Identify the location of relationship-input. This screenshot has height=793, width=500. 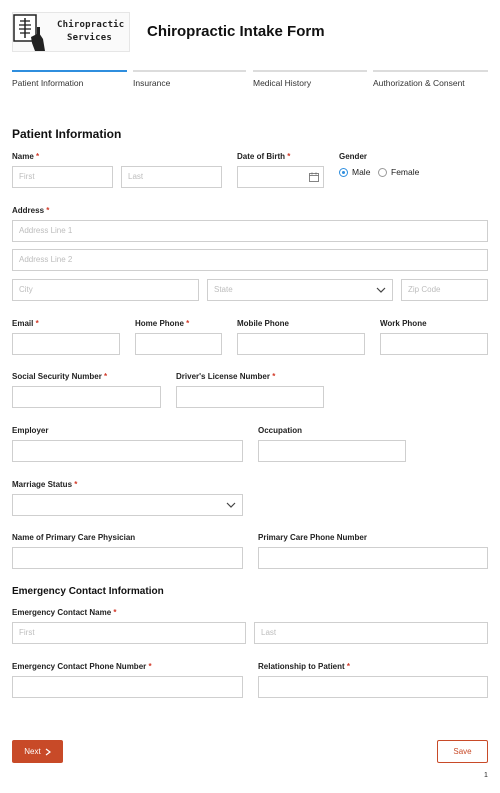
(373, 687).